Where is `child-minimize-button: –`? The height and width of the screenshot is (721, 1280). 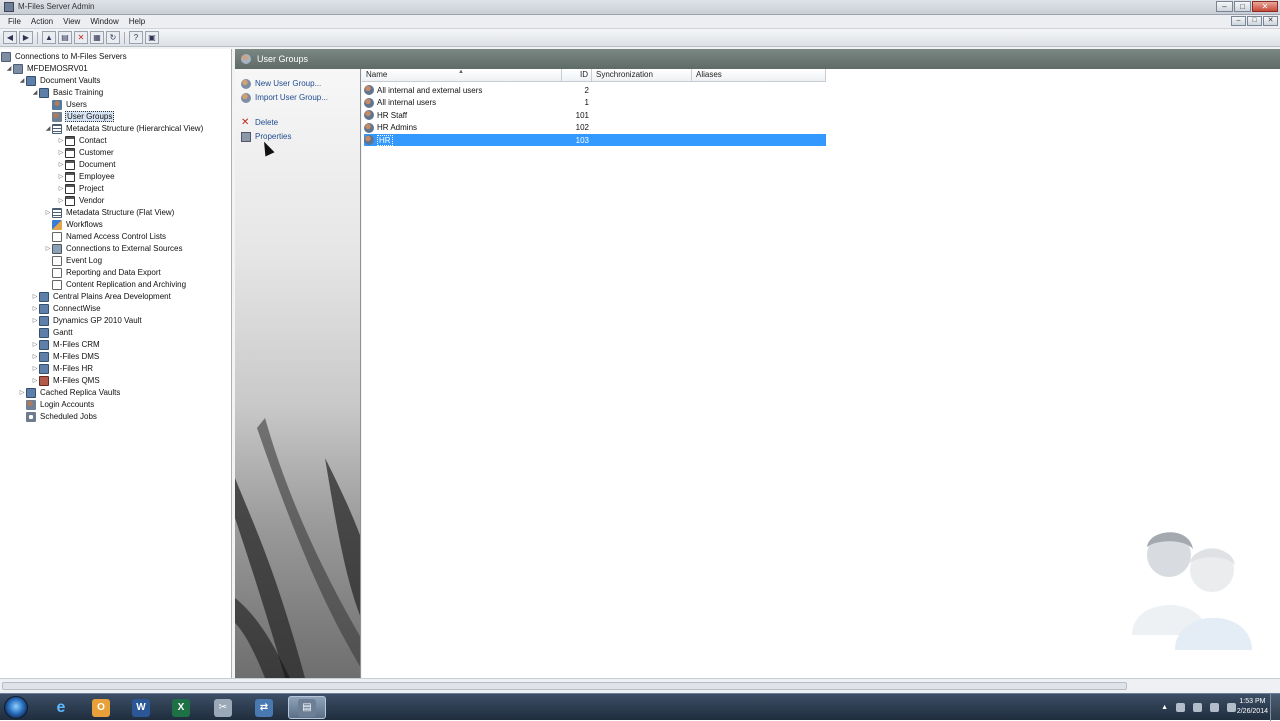 child-minimize-button: – is located at coordinates (1238, 21).